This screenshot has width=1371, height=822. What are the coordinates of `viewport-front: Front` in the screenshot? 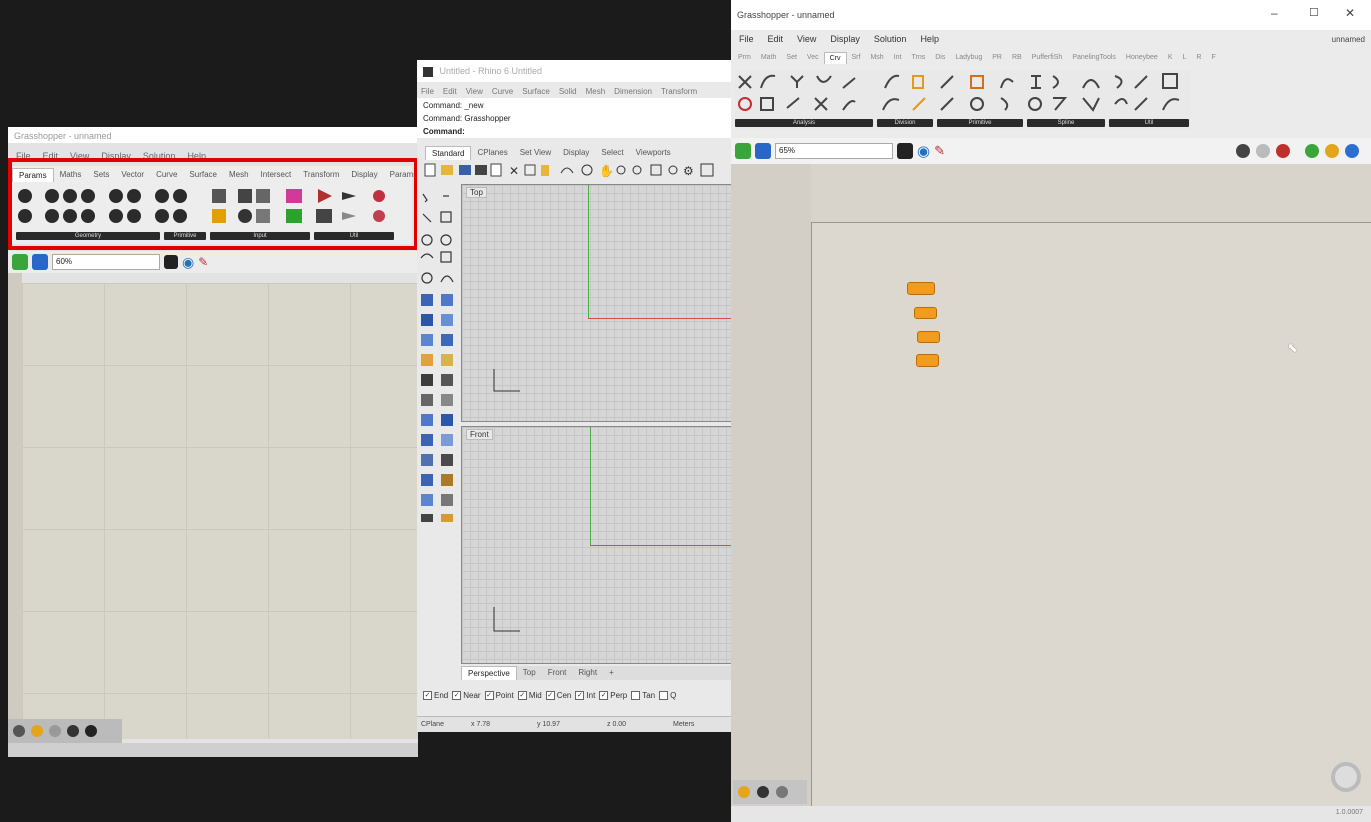 It's located at (597, 545).